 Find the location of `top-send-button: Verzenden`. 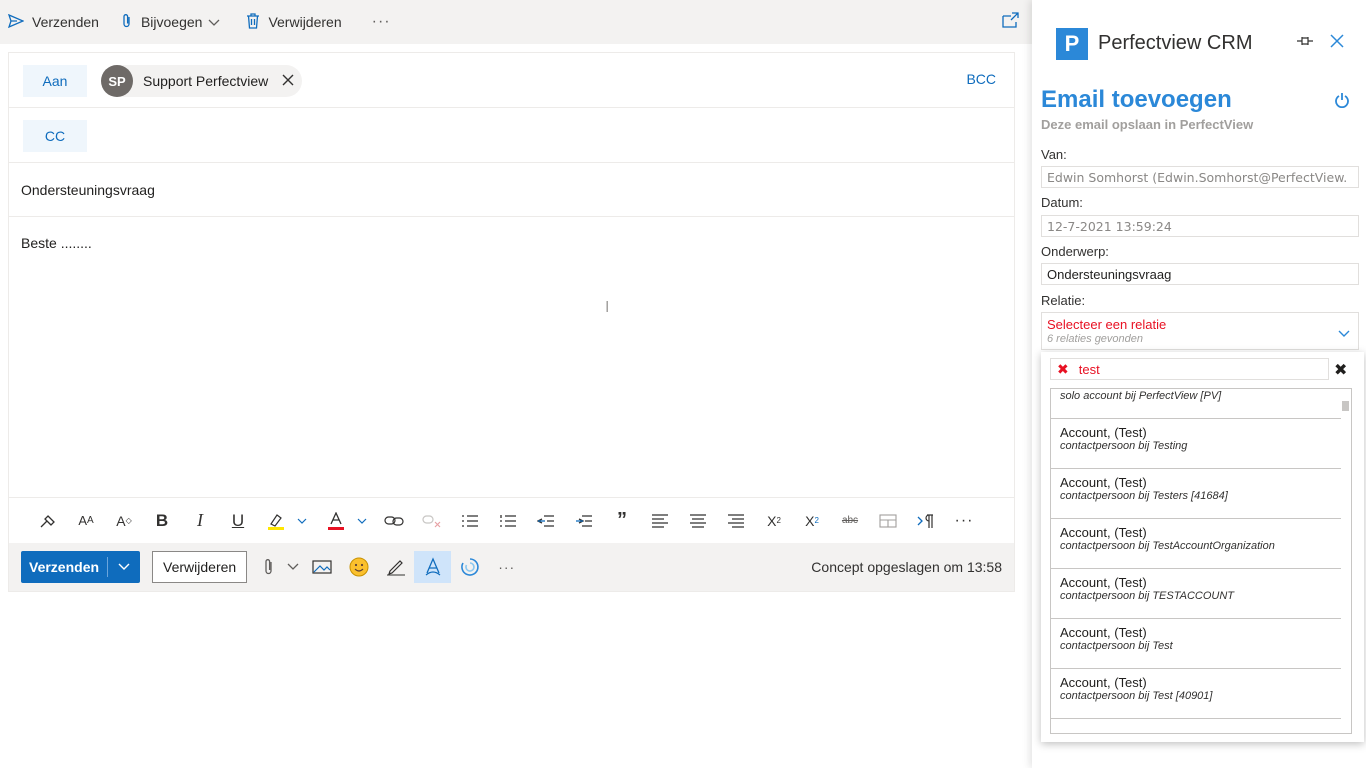

top-send-button: Verzenden is located at coordinates (53, 22).